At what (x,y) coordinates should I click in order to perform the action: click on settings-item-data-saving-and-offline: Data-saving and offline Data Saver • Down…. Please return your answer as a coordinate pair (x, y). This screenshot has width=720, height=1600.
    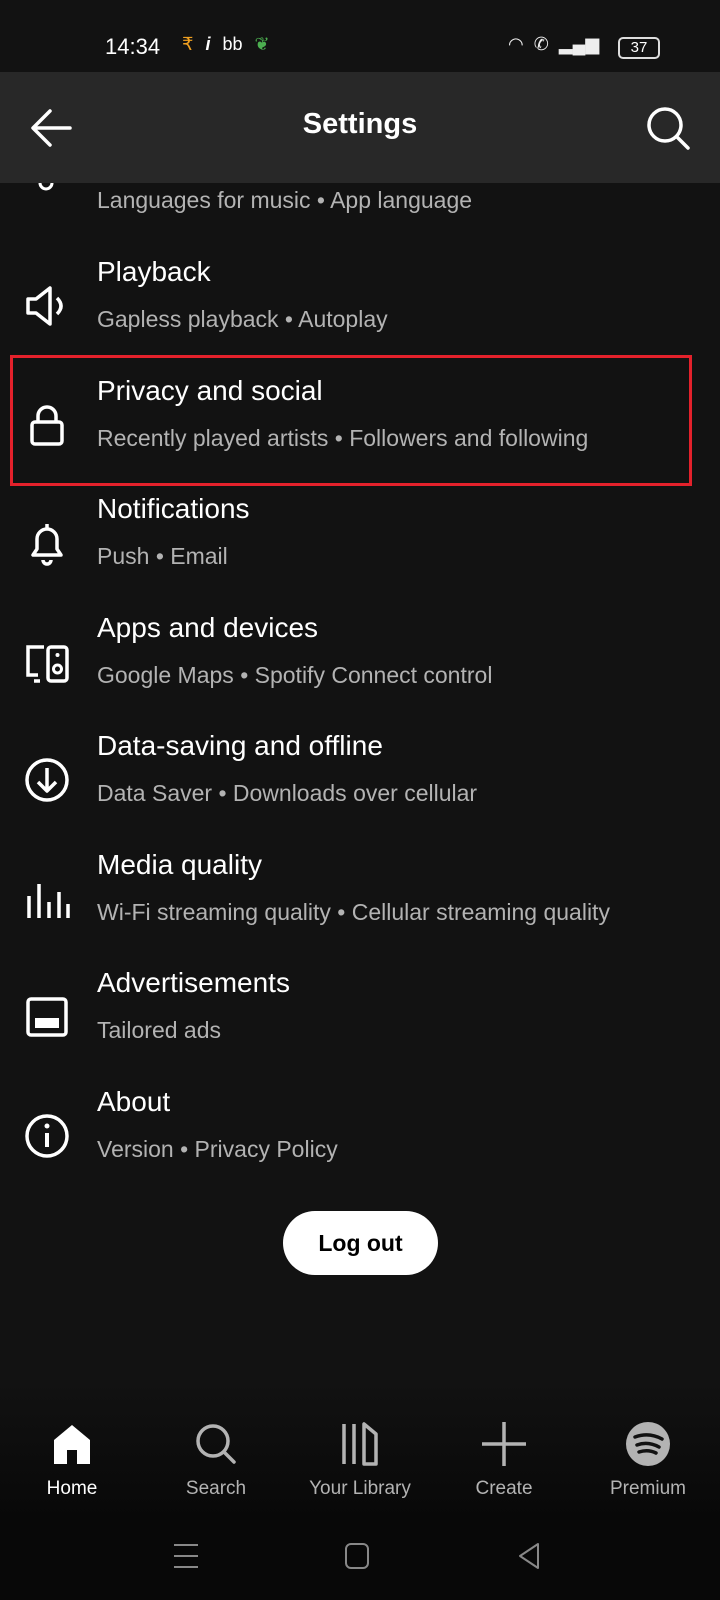
    Looking at the image, I should click on (360, 783).